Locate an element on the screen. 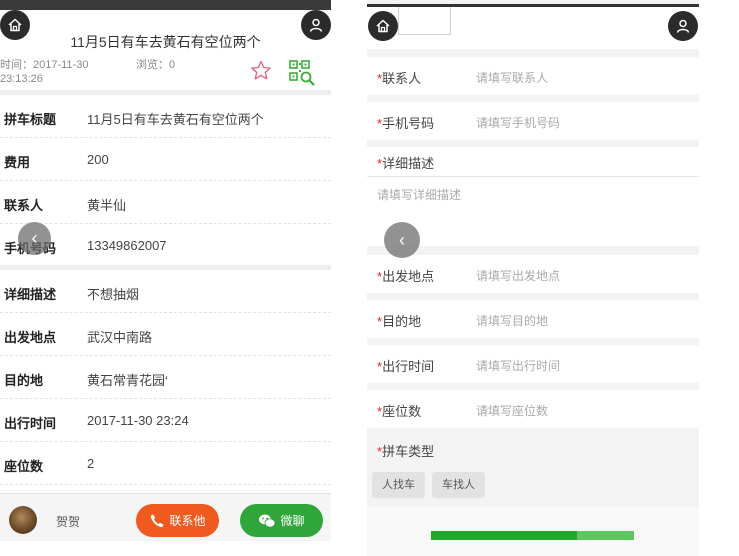 This screenshot has height=556, width=739. detail-row-fee: 费用 200 is located at coordinates (165, 159).